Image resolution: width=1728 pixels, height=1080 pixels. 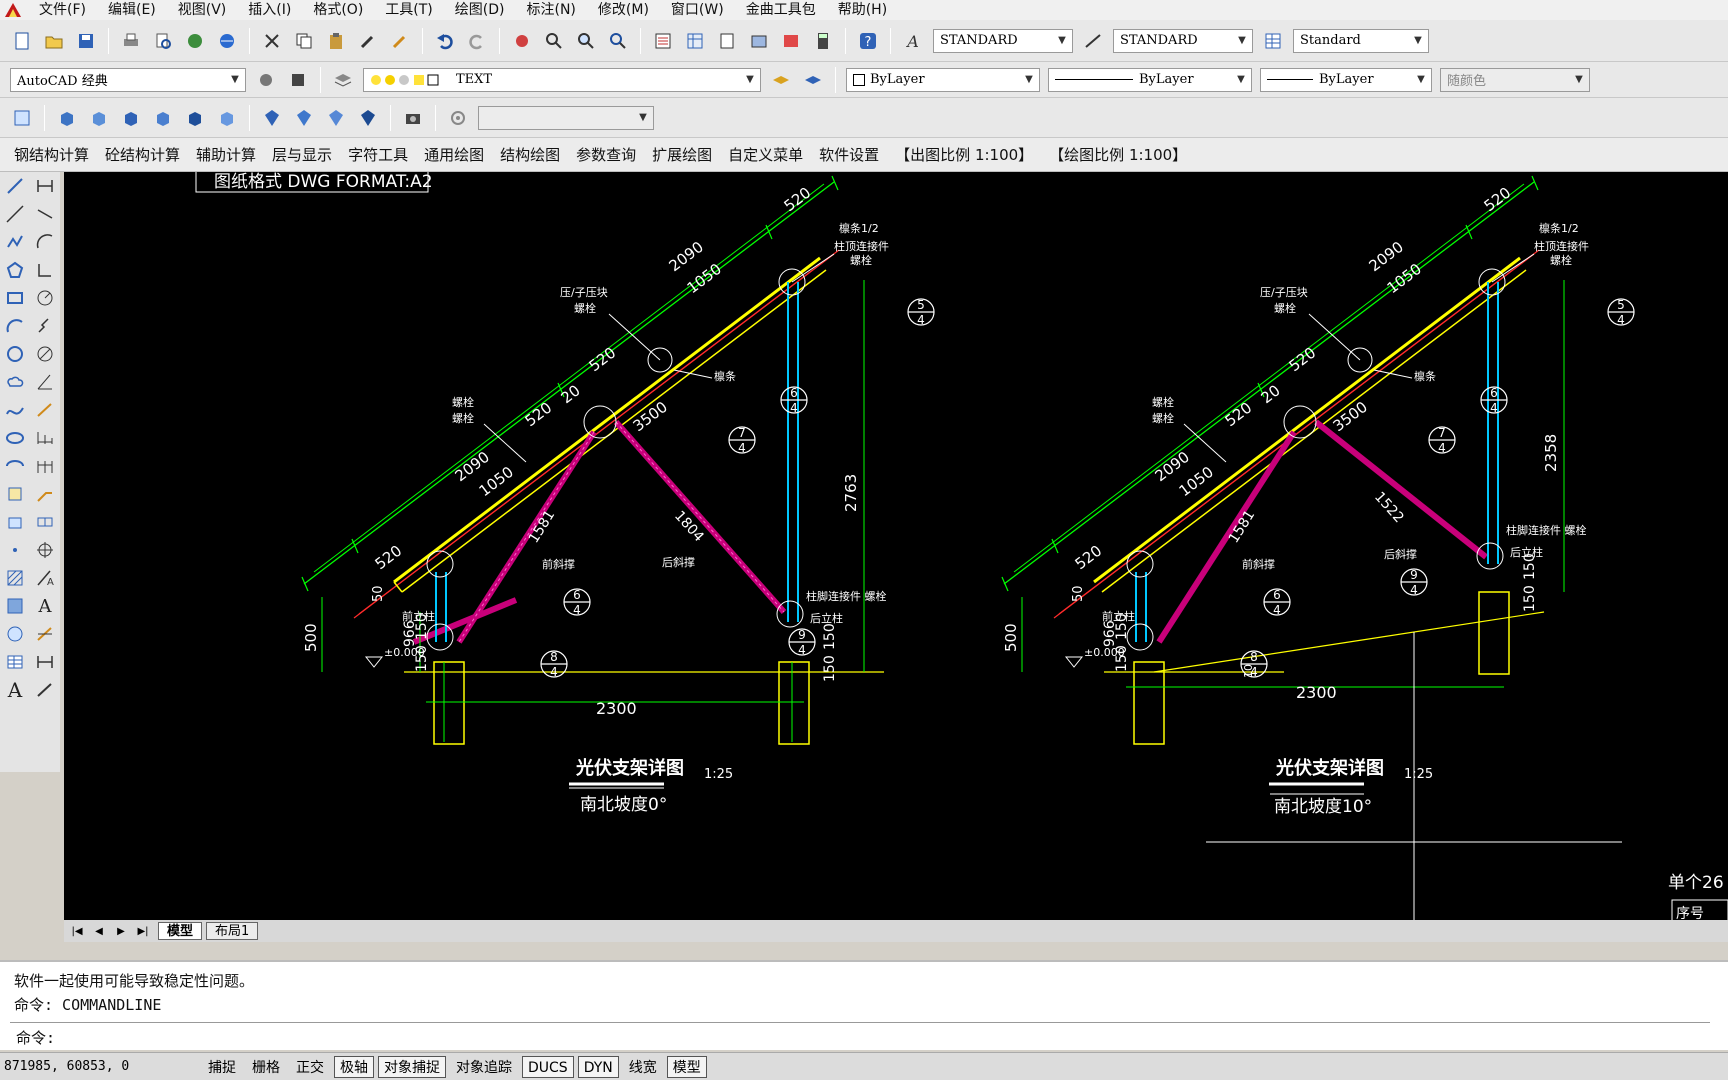 I want to click on undo-icon, so click(x=445, y=41).